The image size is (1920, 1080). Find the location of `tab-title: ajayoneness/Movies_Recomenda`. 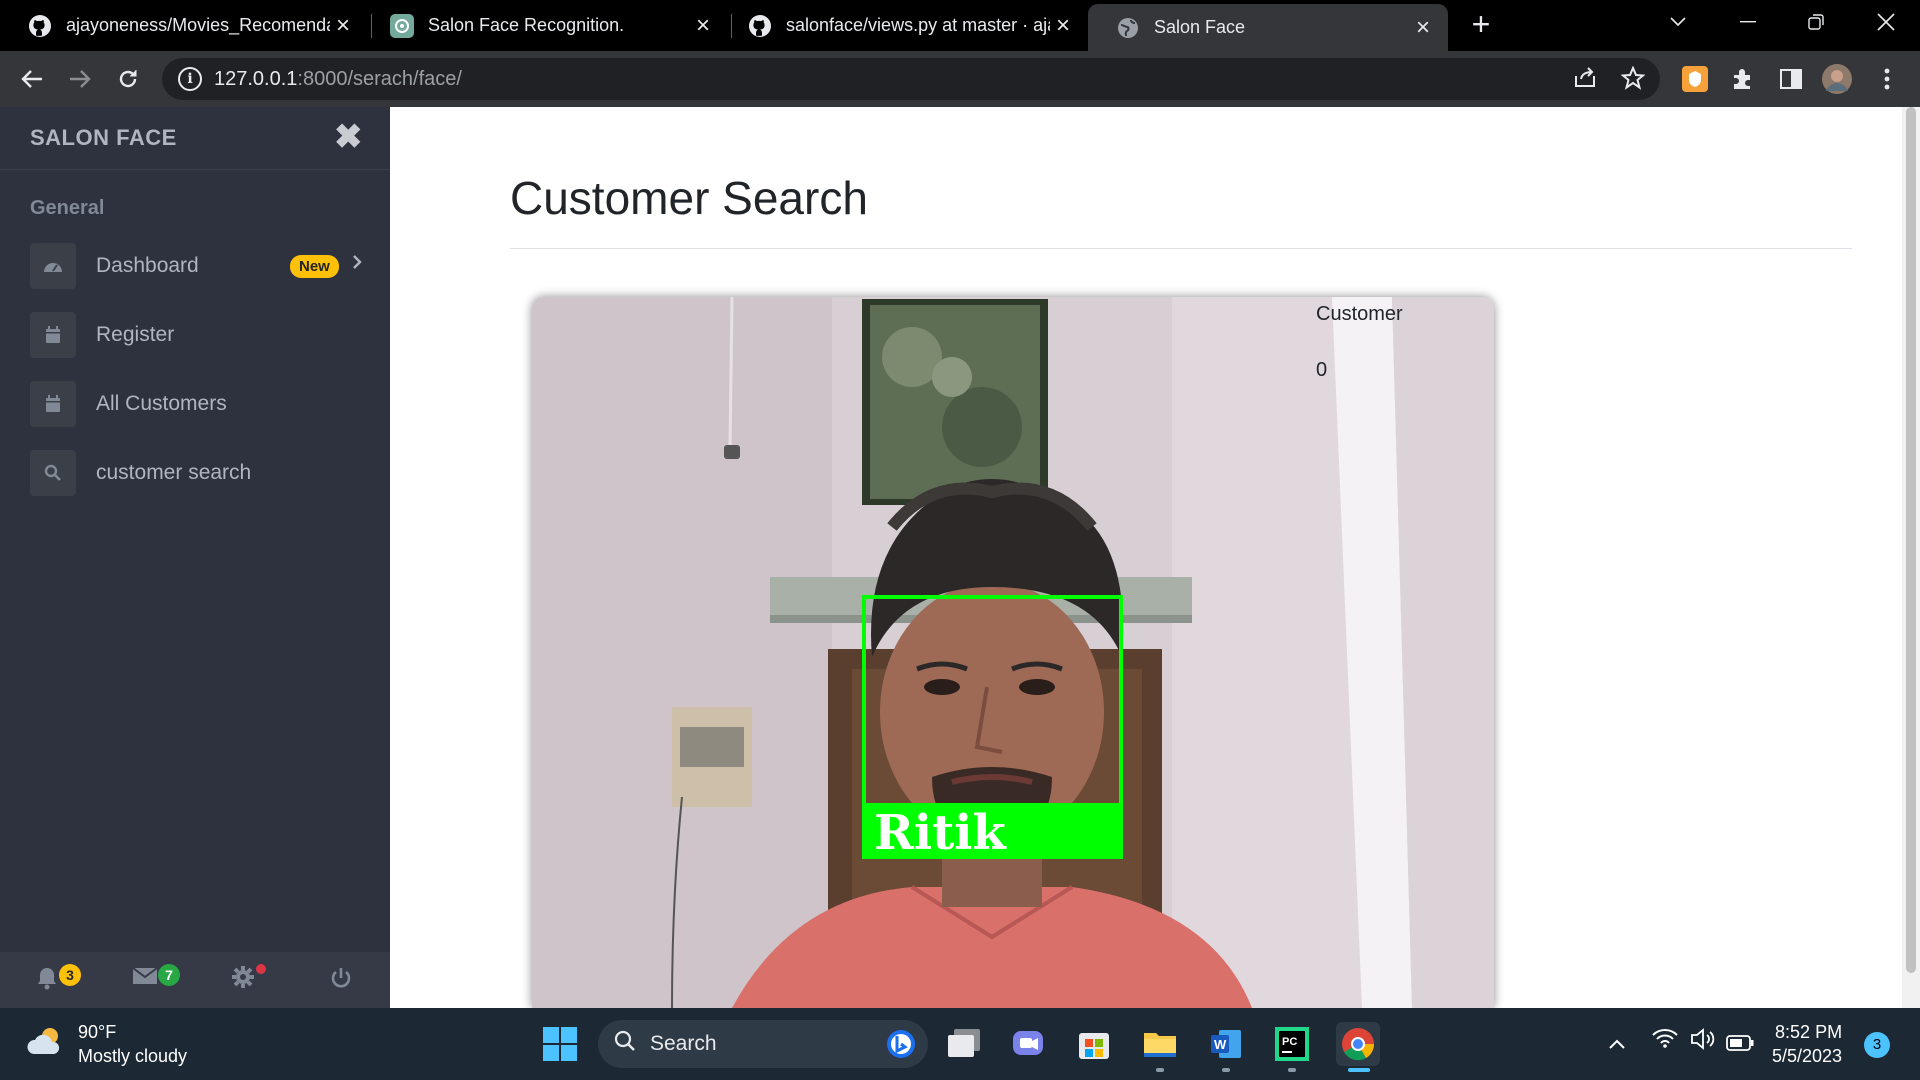

tab-title: ajayoneness/Movies_Recomenda is located at coordinates (198, 25).